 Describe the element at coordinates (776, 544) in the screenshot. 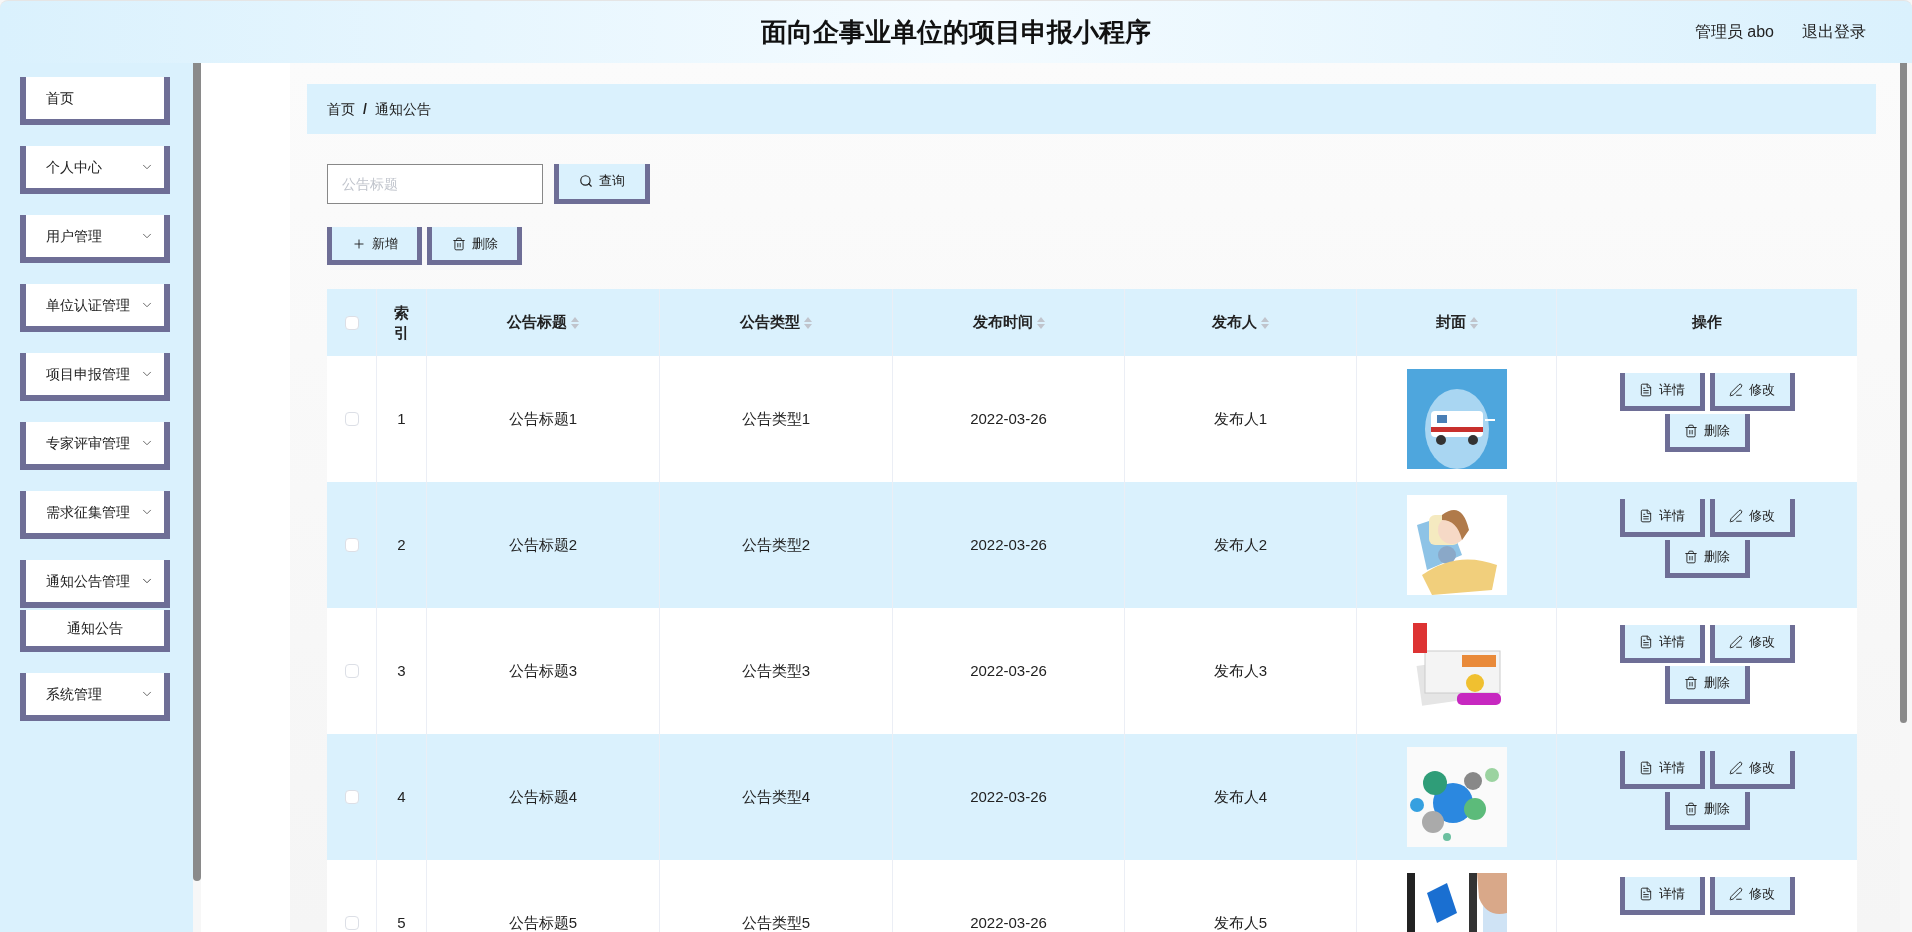

I see `table-cell-text: 公告类型2` at that location.